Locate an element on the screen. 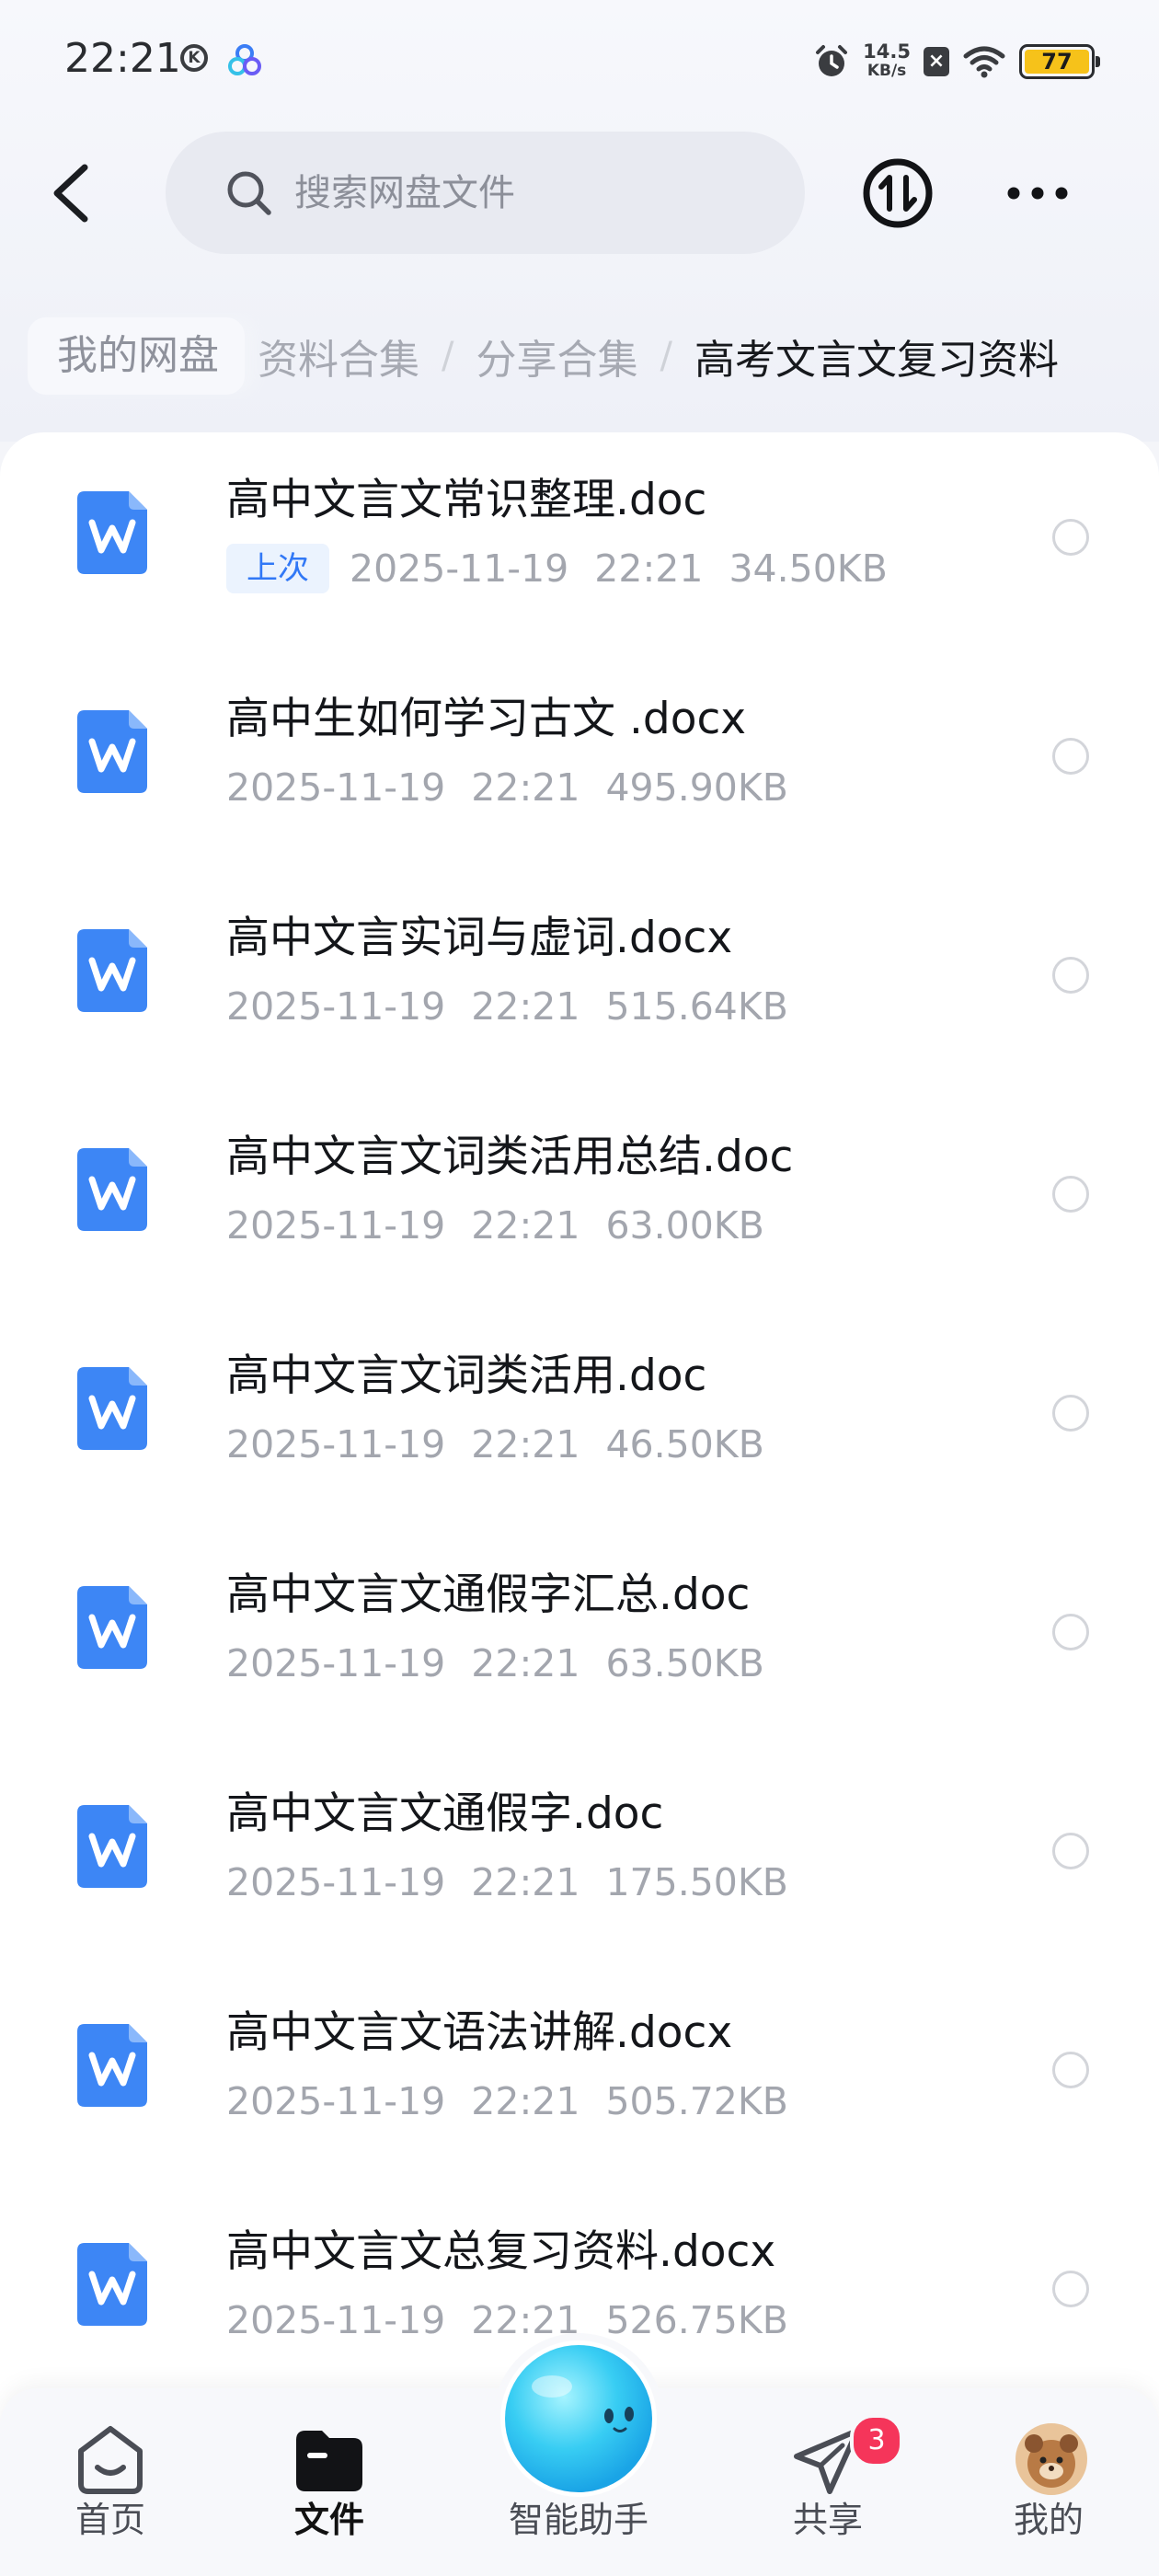  file-row: 高中文言文语法讲解.docx 2025-11-19 22:21 505.72KB is located at coordinates (579, 2074).